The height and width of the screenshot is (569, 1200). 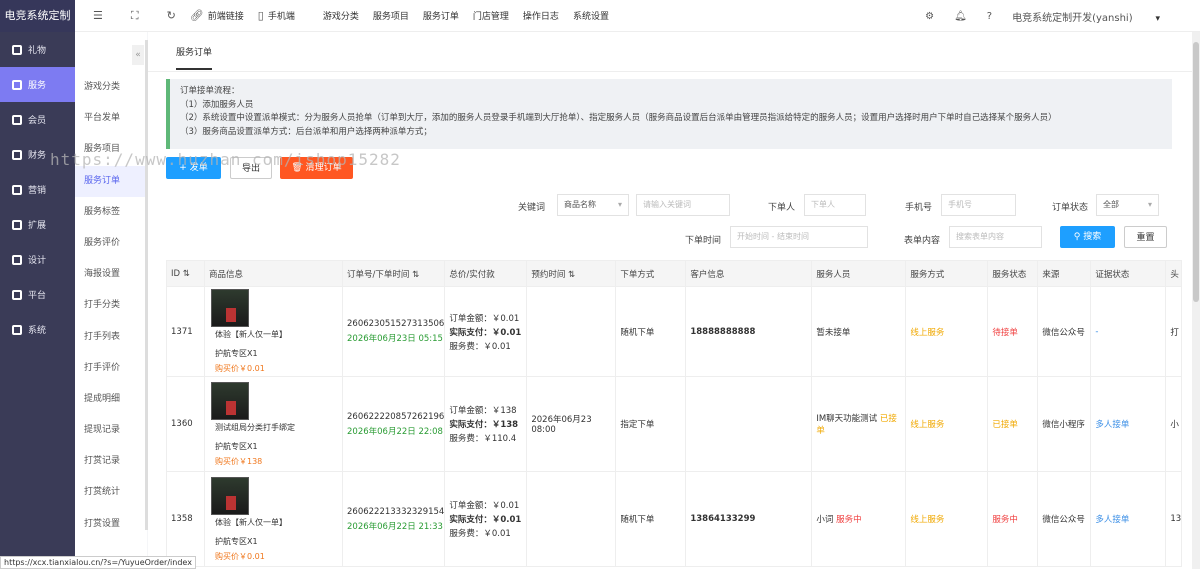 I want to click on page-scrollbar, so click(x=1196, y=300).